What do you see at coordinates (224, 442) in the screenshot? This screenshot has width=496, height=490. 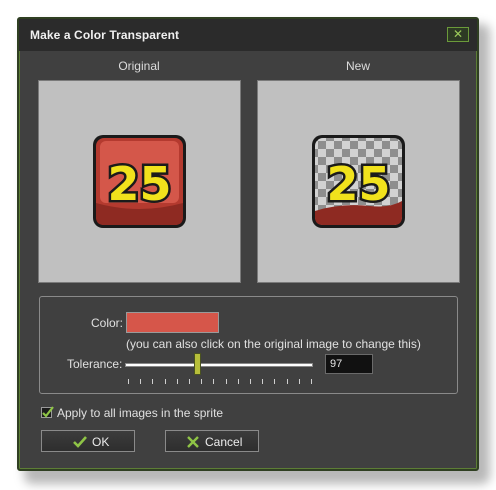 I see `cancel-button-label: Cancel` at bounding box center [224, 442].